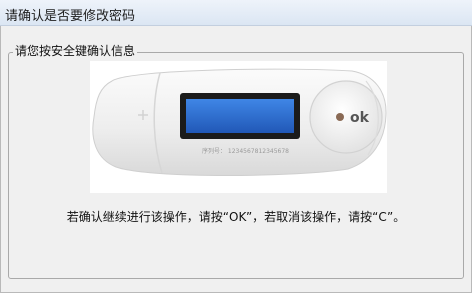 This screenshot has width=472, height=293. I want to click on device-serial-text: 序列号： 1234567812345678, so click(245, 151).